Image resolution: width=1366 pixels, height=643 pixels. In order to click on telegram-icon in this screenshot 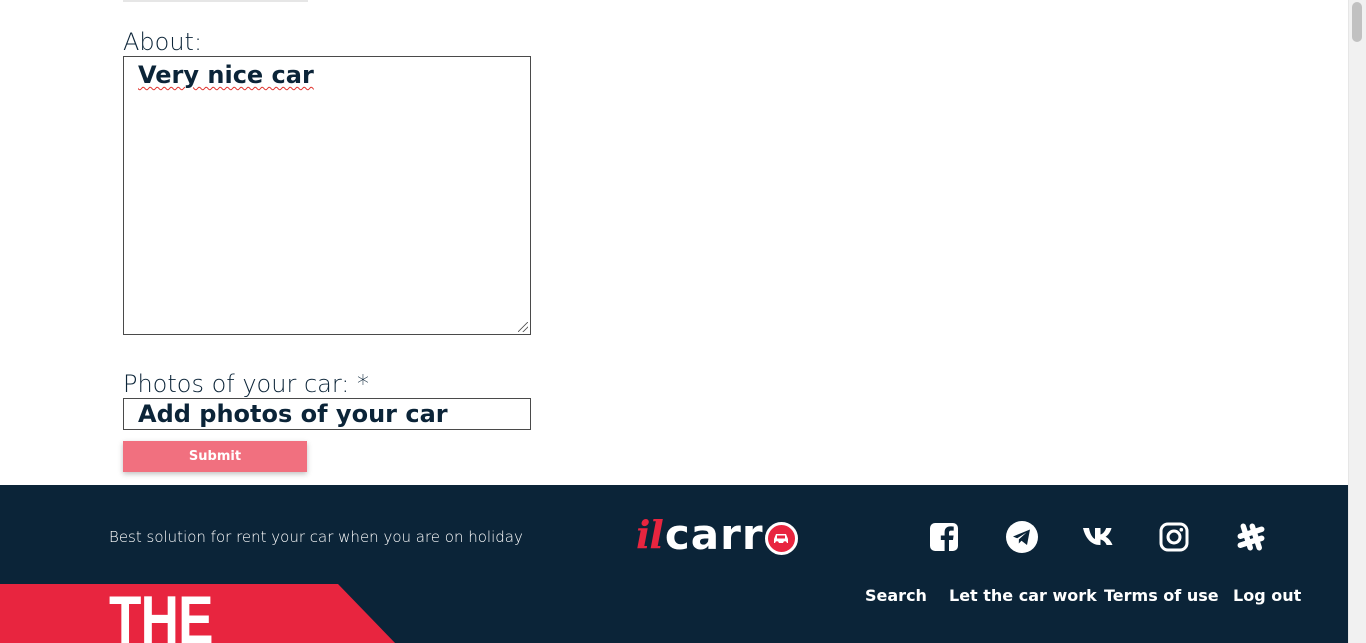, I will do `click(1022, 537)`.